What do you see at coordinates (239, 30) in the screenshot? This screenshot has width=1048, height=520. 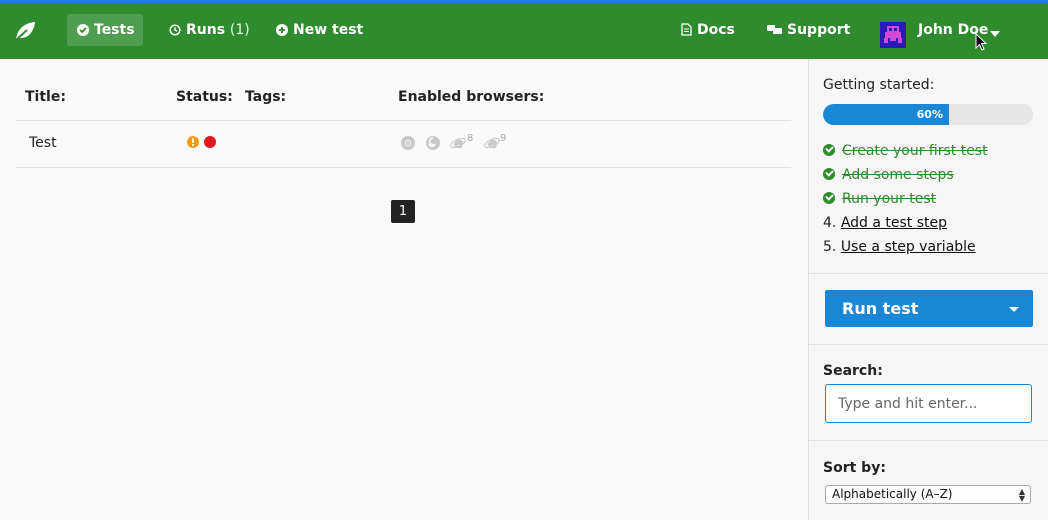 I see `nav-runs-count: (1)` at bounding box center [239, 30].